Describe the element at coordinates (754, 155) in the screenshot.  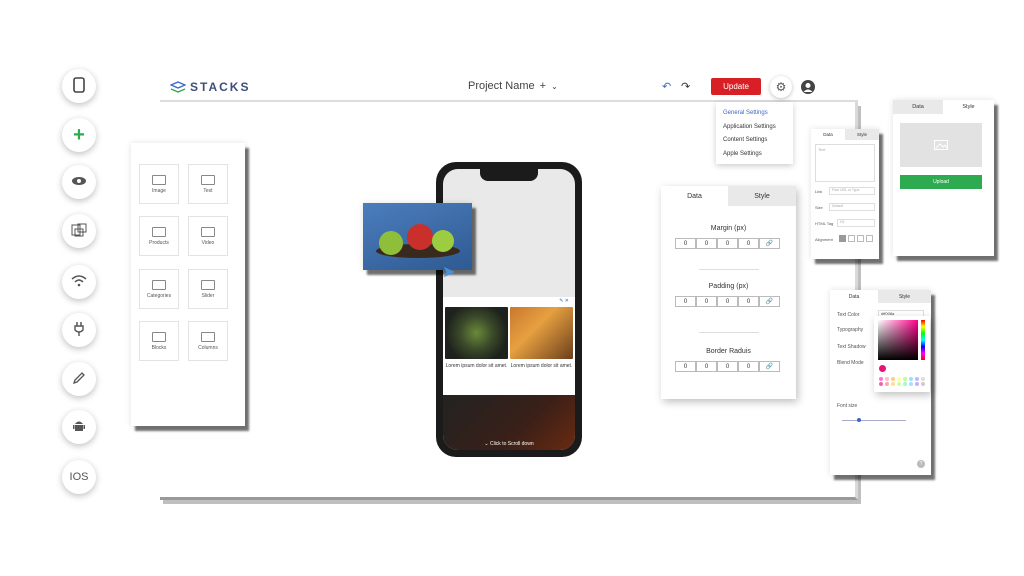
I see `menu-item-apple-settings: Apple Settings` at that location.